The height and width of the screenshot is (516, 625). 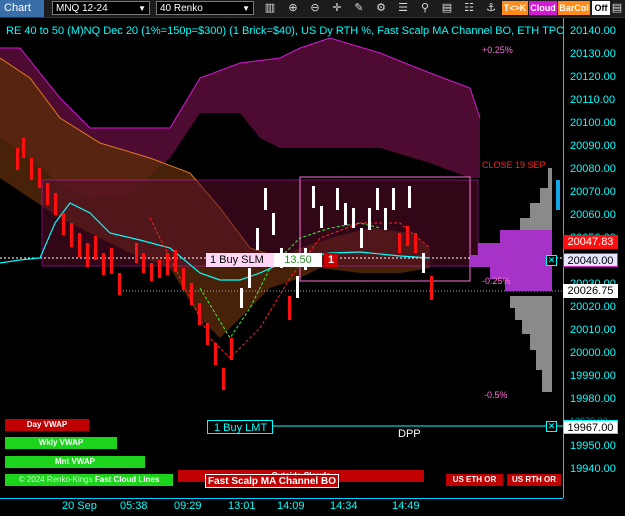 I want to click on data-box-icon: ☷, so click(x=469, y=8).